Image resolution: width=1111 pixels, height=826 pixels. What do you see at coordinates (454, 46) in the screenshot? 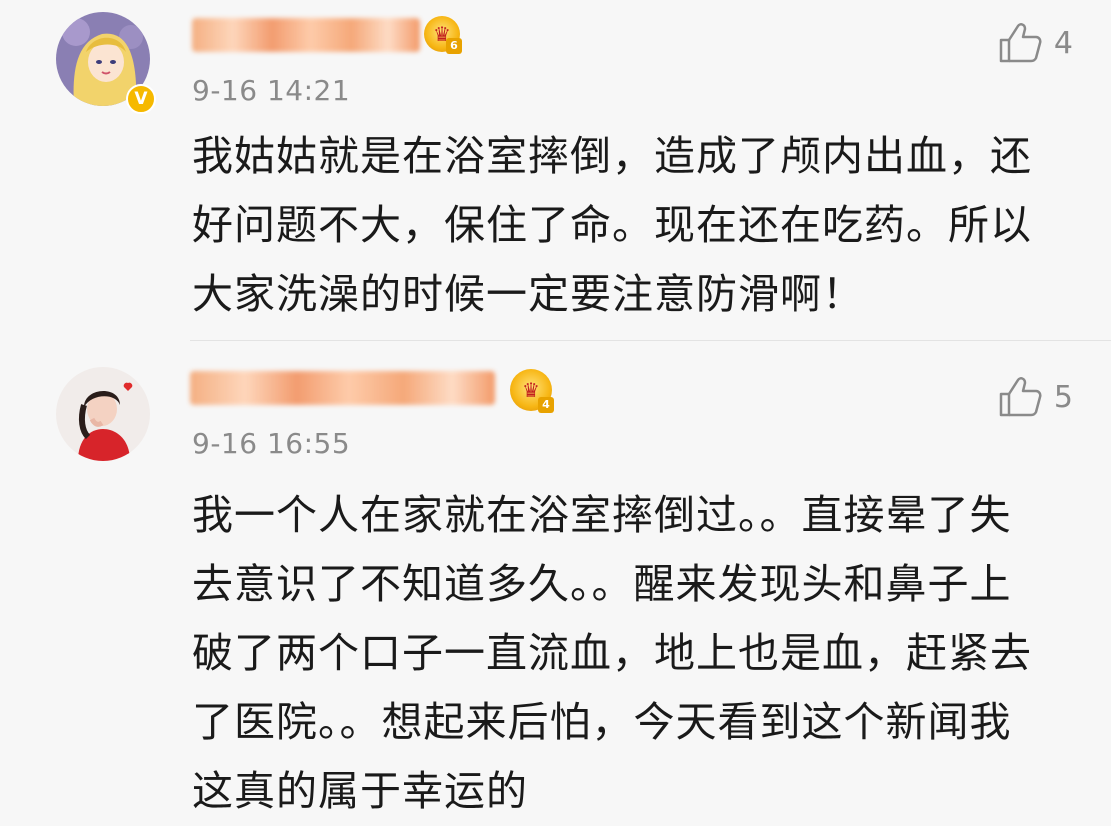
I see `member-level-badge: 6` at bounding box center [454, 46].